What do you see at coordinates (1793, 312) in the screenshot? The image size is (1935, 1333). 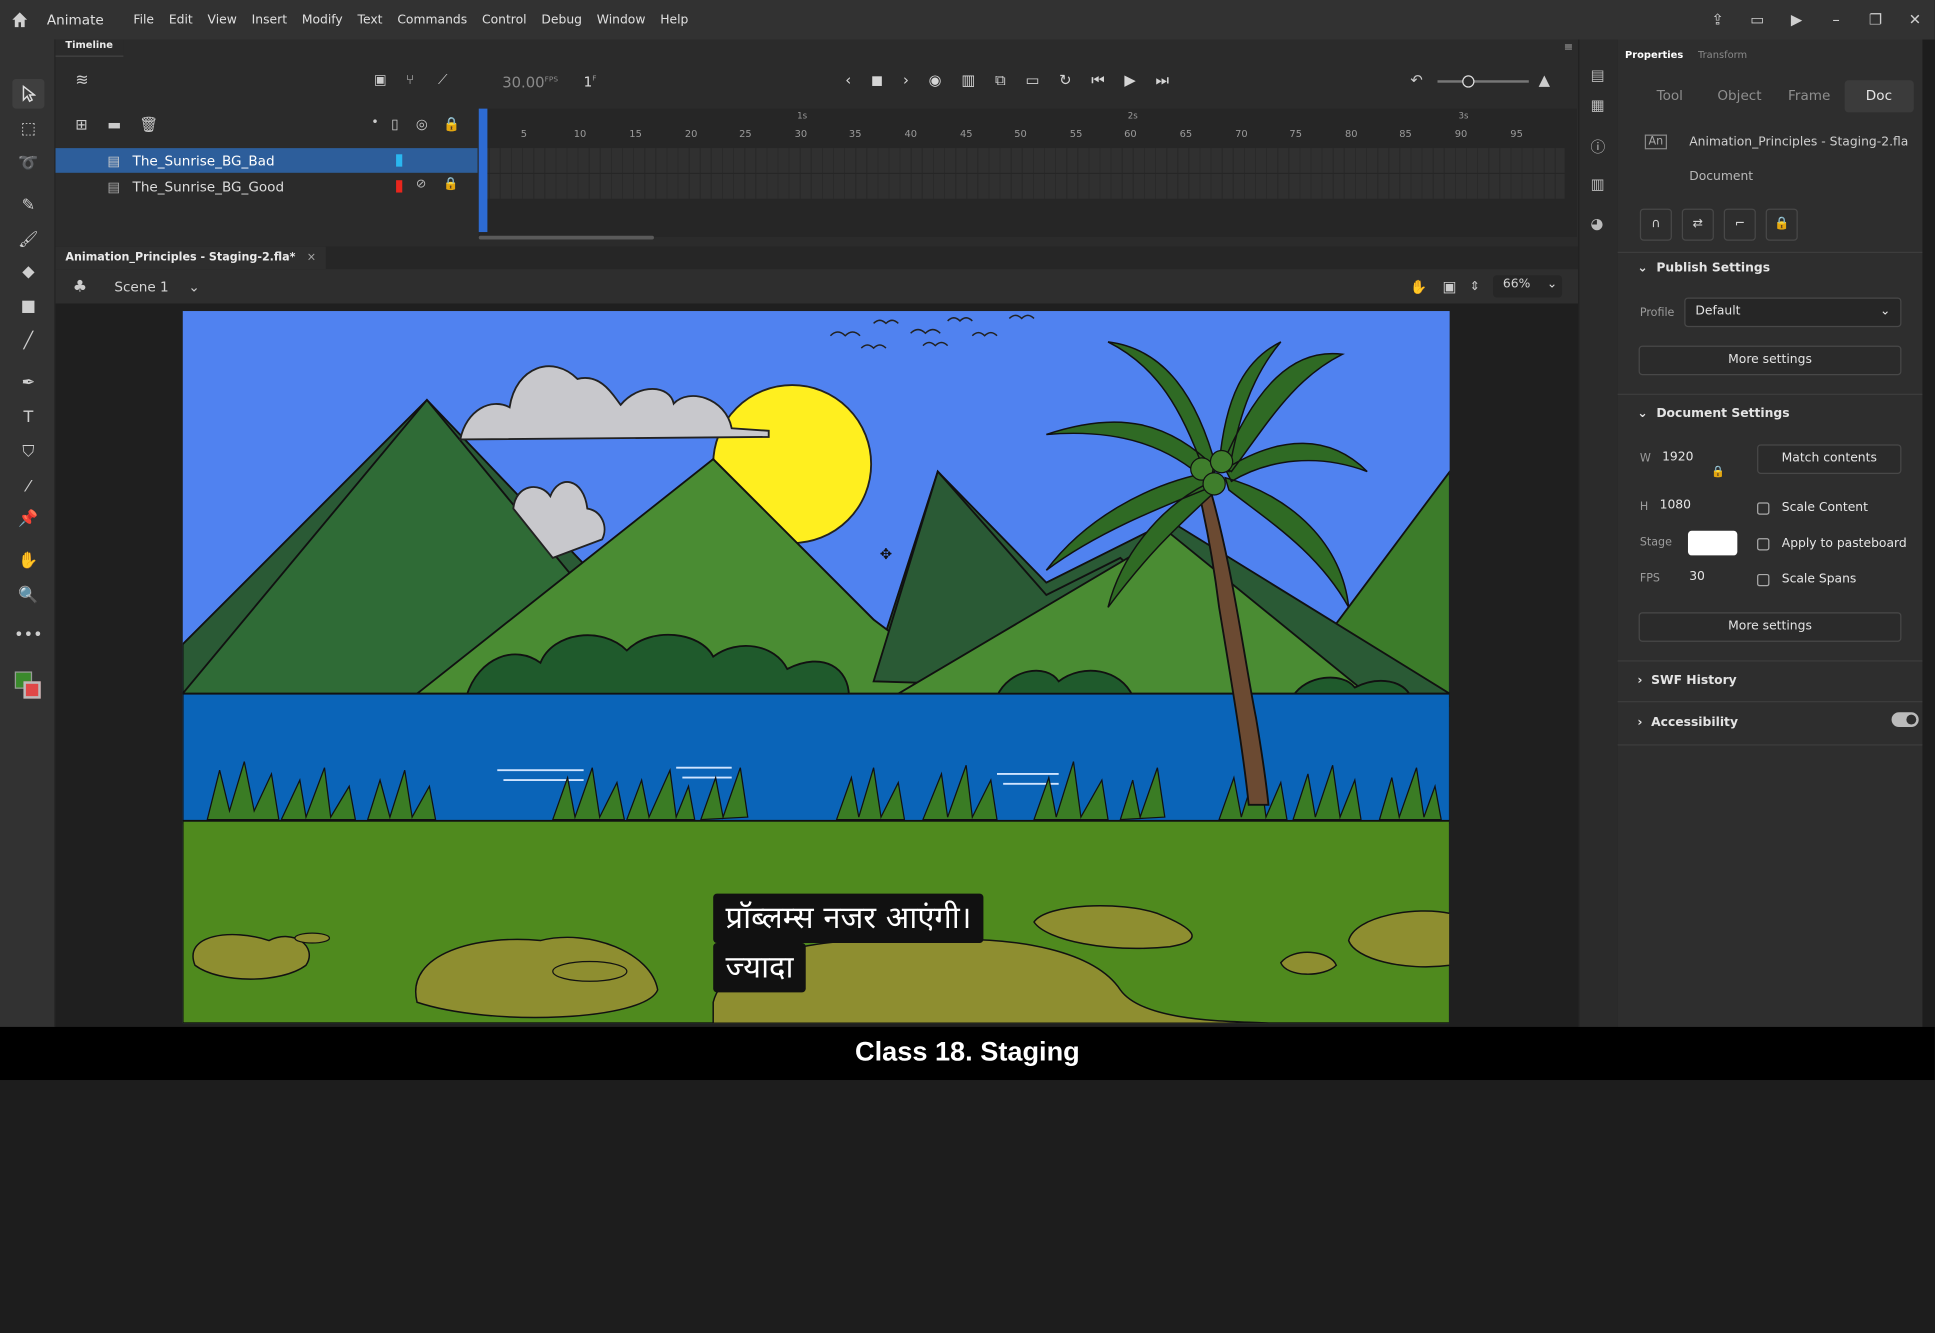 I see `profile-select: Default ⌄` at bounding box center [1793, 312].